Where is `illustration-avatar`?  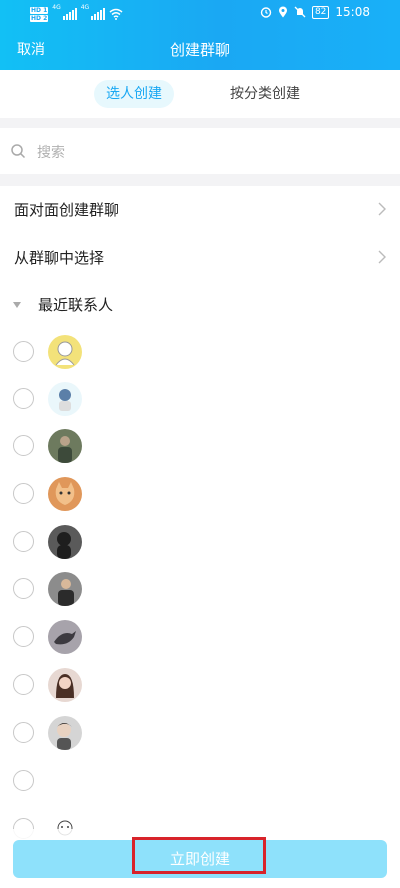
illustration-avatar is located at coordinates (65, 352).